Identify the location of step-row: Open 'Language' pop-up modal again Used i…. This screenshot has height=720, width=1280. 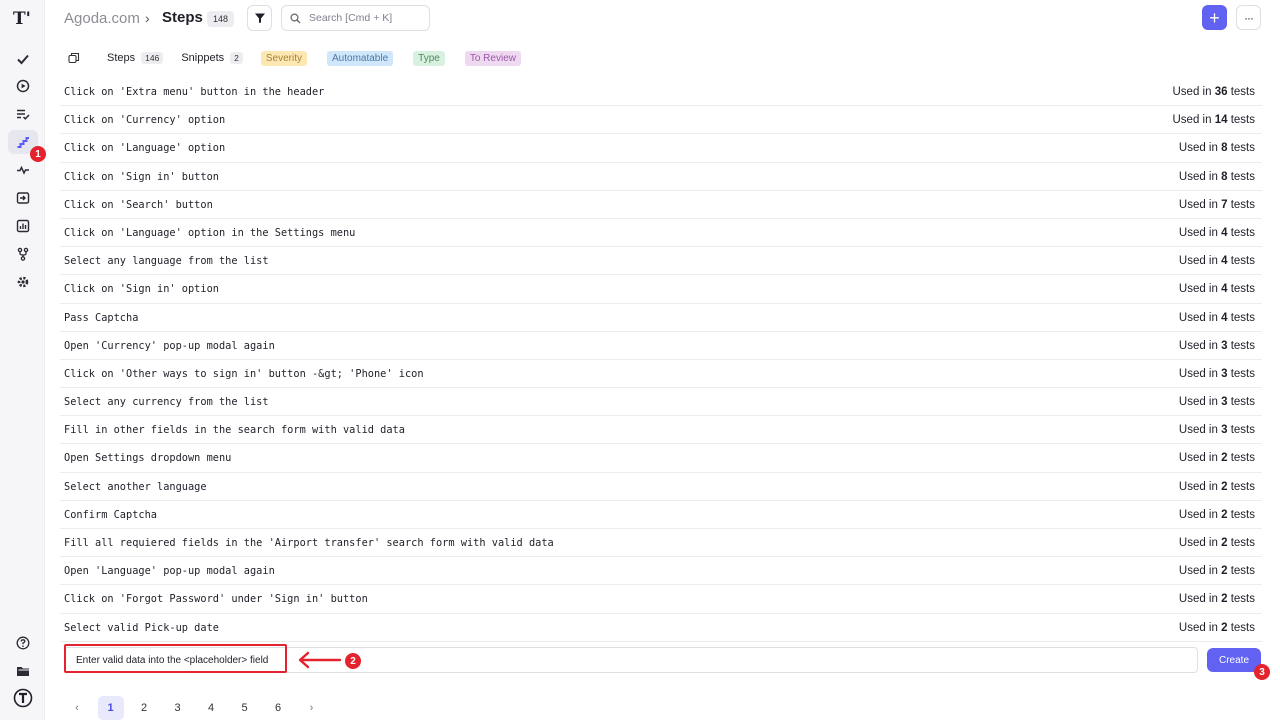
(661, 571).